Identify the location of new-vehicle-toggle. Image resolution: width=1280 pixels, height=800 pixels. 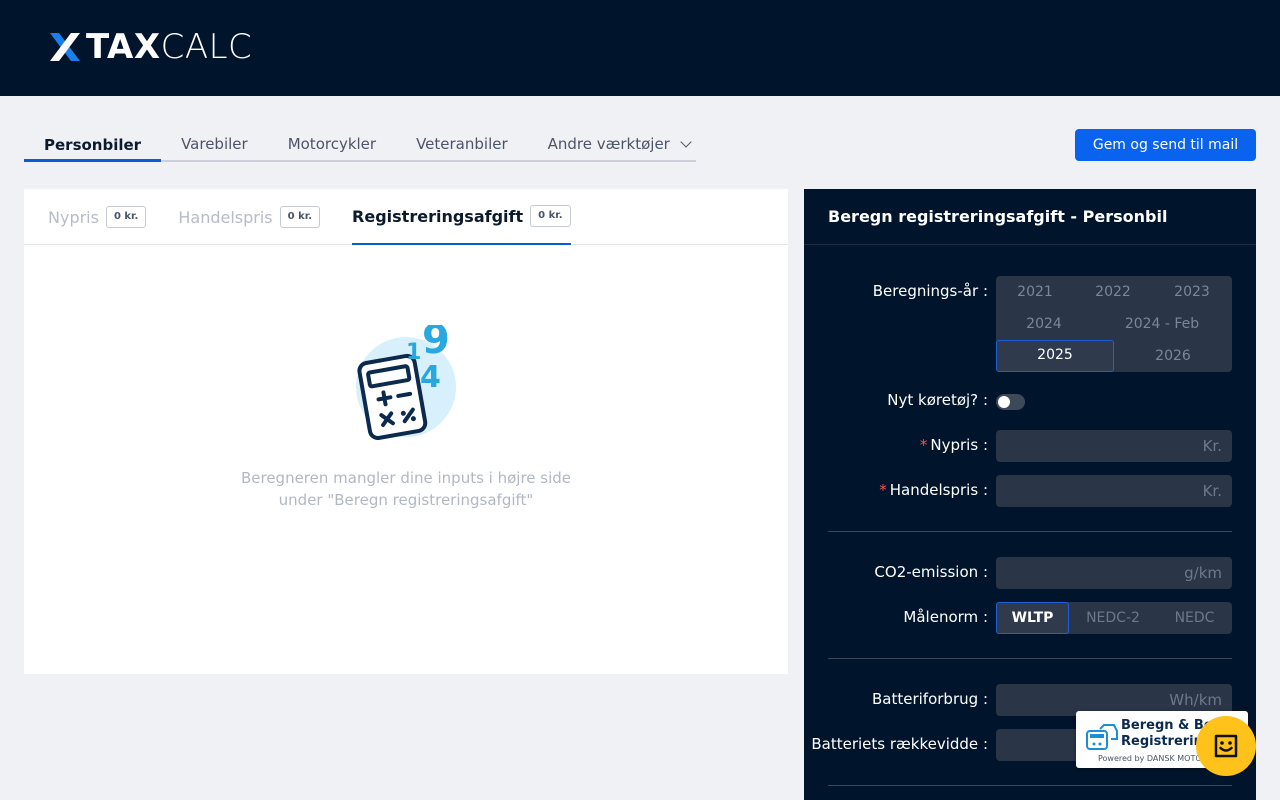
(1010, 402).